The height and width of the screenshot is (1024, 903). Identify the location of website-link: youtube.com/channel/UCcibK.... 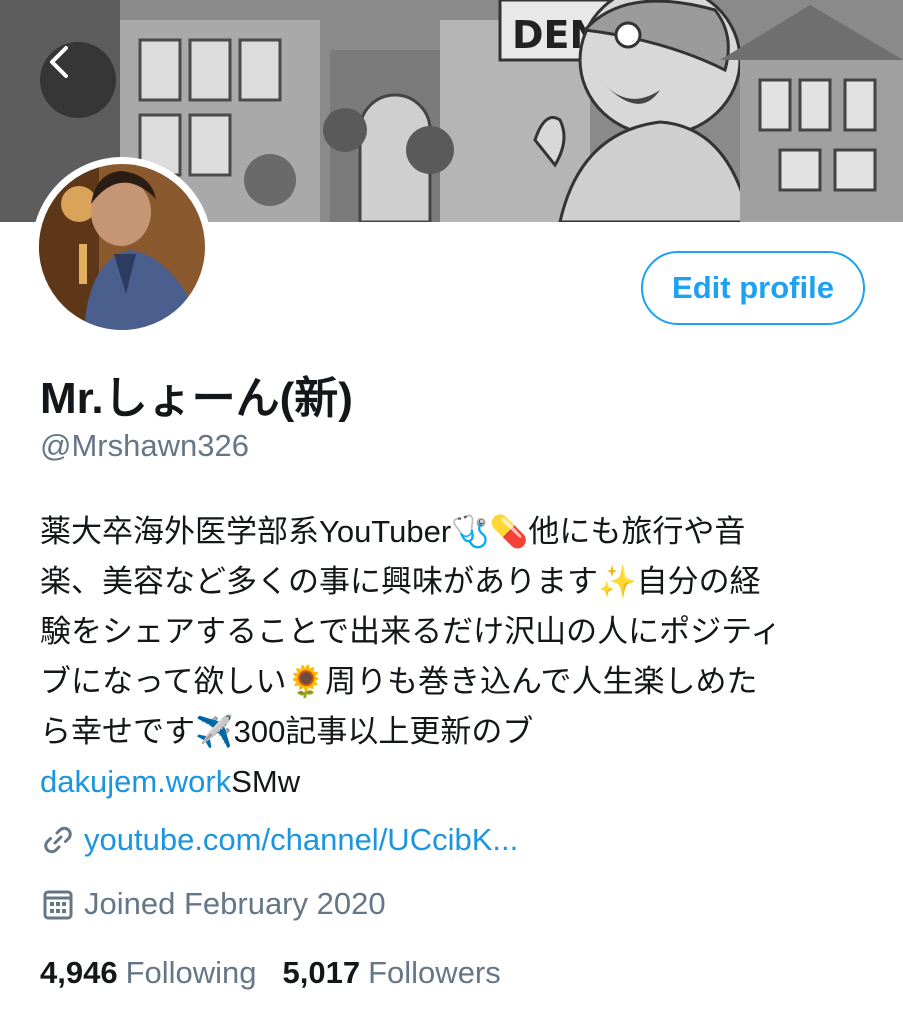
(301, 840).